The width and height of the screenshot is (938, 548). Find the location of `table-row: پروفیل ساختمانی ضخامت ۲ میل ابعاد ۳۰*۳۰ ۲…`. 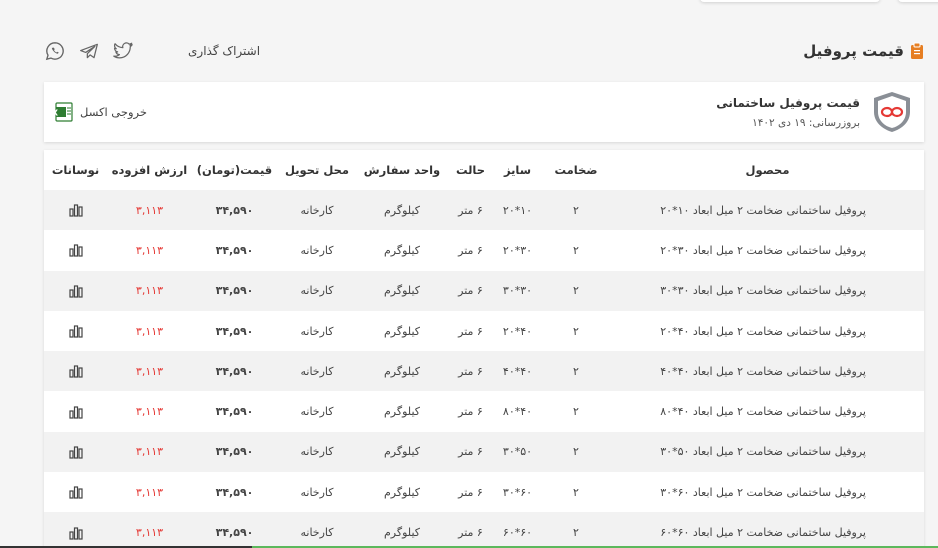

table-row: پروفیل ساختمانی ضخامت ۲ میل ابعاد ۳۰*۳۰ ۲… is located at coordinates (484, 290).